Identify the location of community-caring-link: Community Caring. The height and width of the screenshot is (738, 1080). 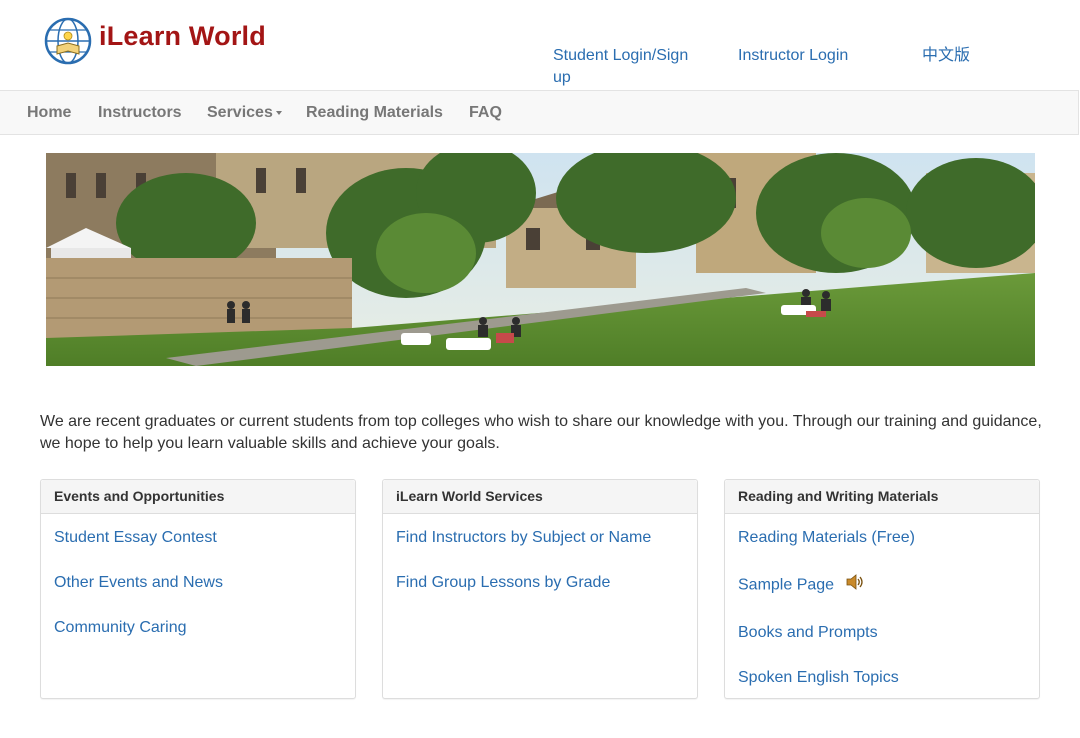
(204, 628).